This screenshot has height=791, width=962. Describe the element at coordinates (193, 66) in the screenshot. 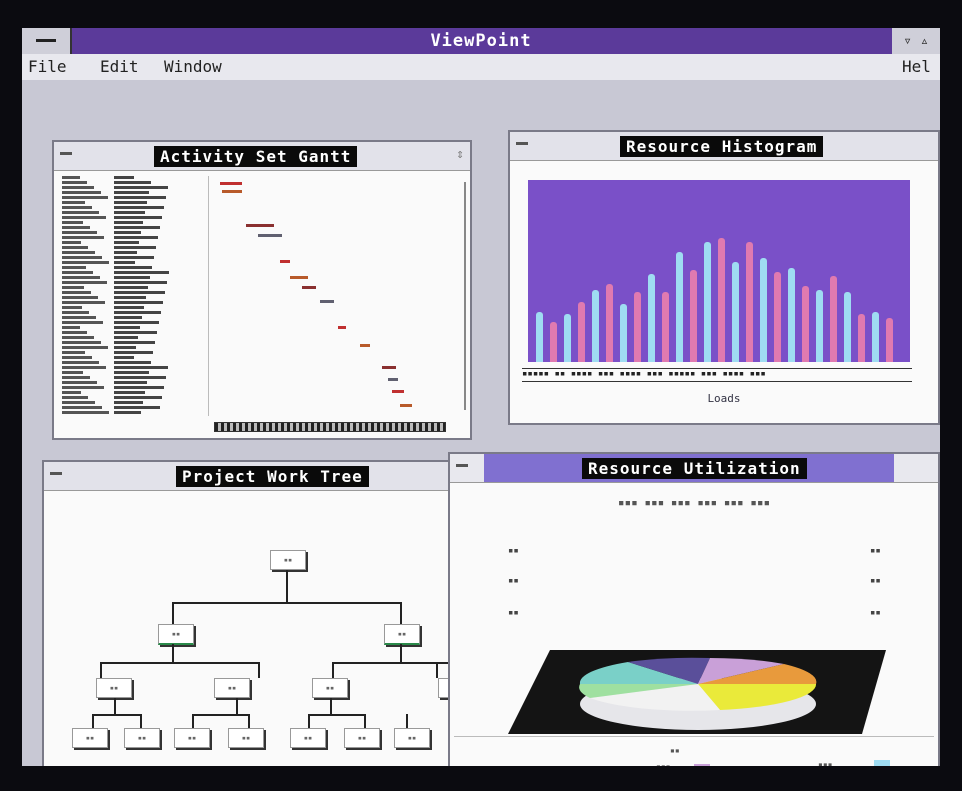

I see `menu-window: Window` at that location.